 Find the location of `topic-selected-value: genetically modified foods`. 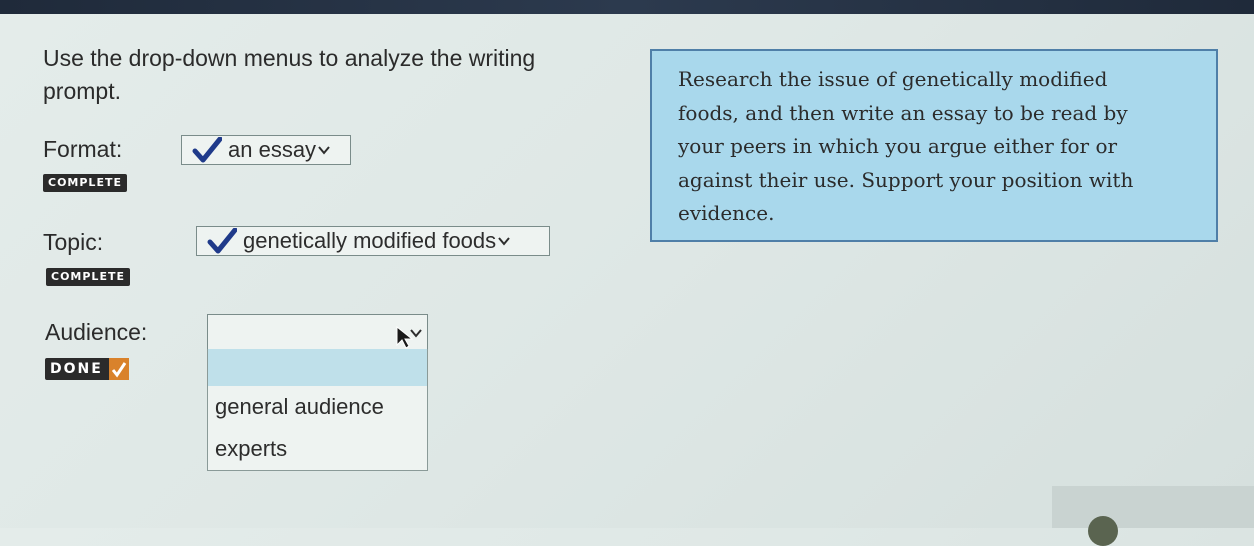

topic-selected-value: genetically modified foods is located at coordinates (370, 240).